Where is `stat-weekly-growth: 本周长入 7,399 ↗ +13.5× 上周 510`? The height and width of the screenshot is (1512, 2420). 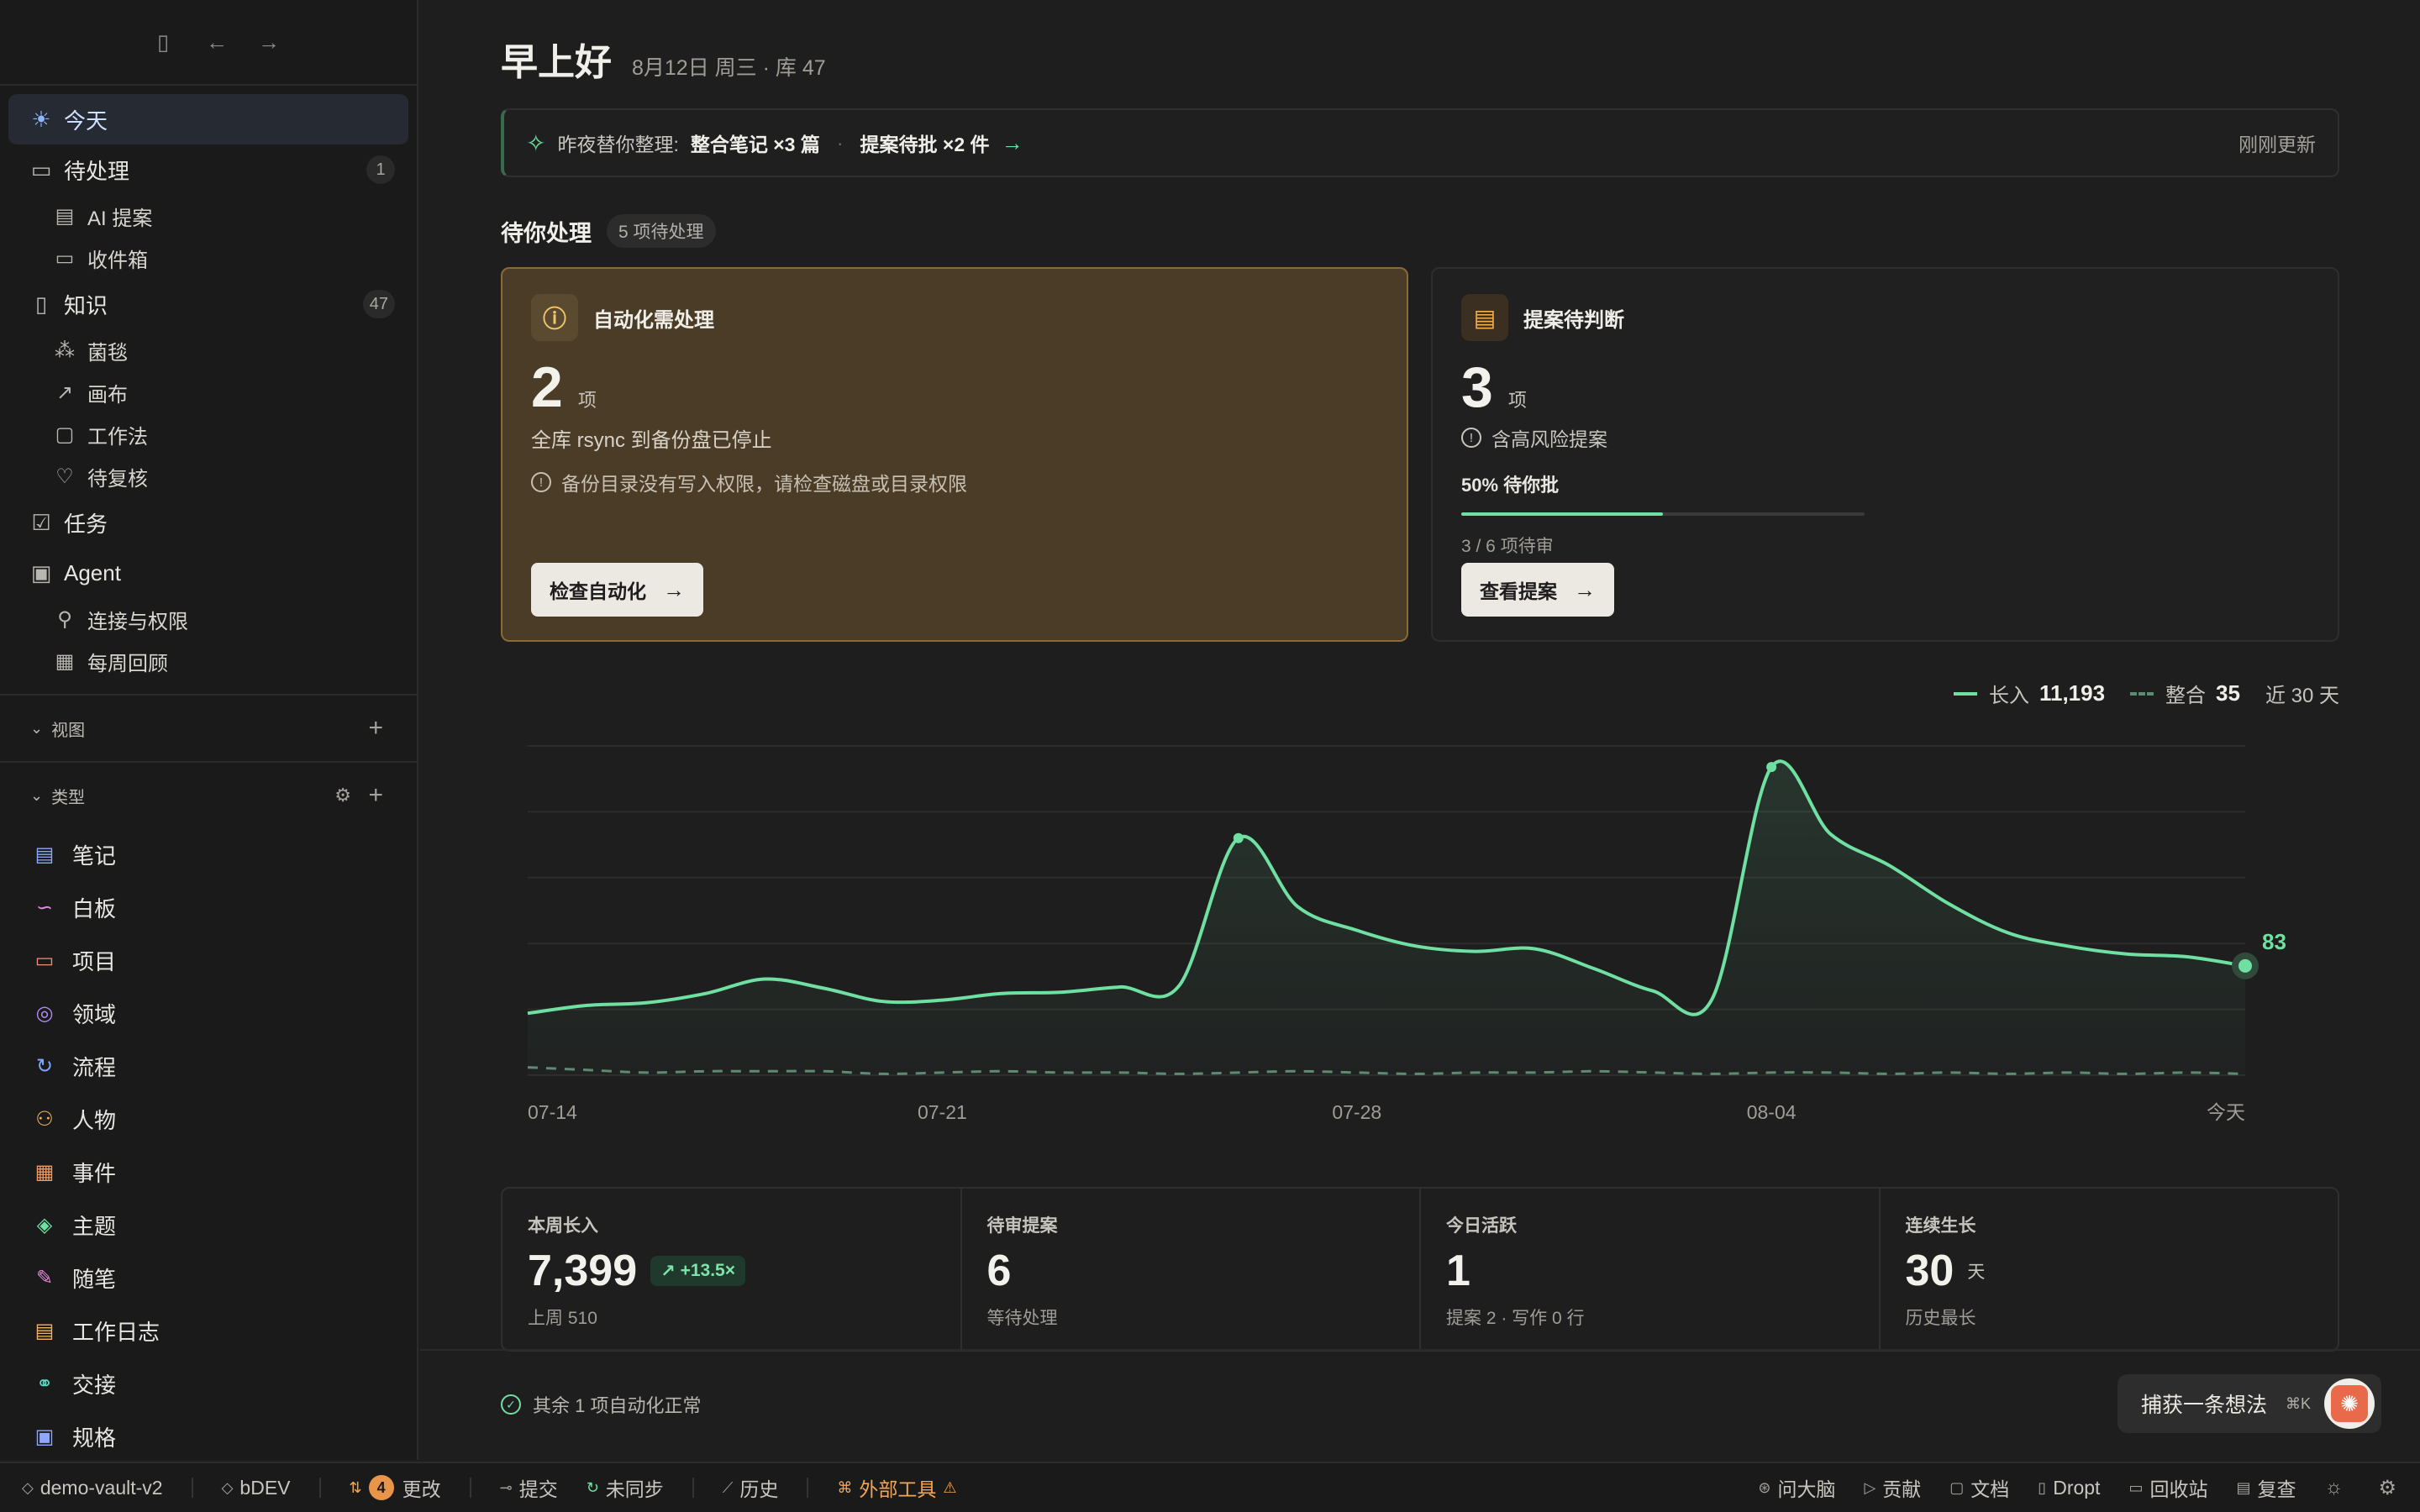 stat-weekly-growth: 本周长入 7,399 ↗ +13.5× 上周 510 is located at coordinates (732, 1269).